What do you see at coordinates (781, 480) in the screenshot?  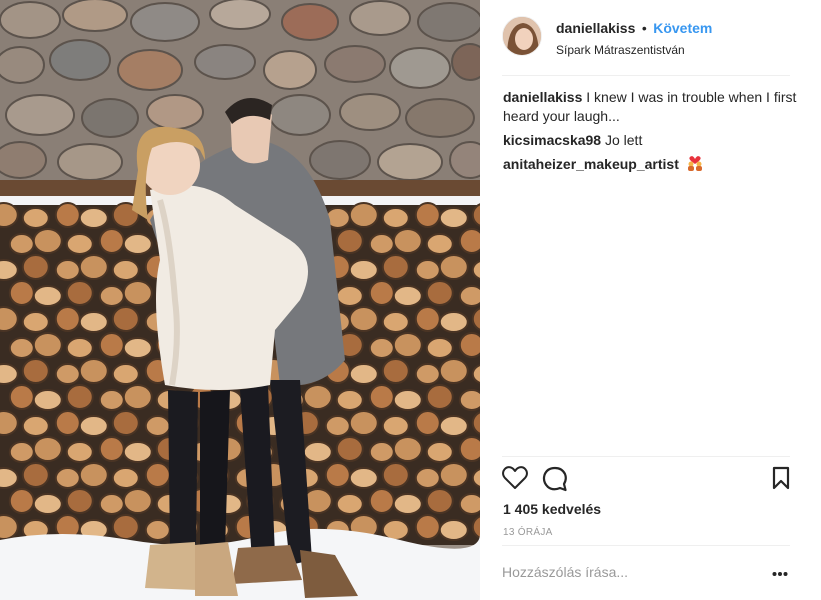 I see `bookmark-icon` at bounding box center [781, 480].